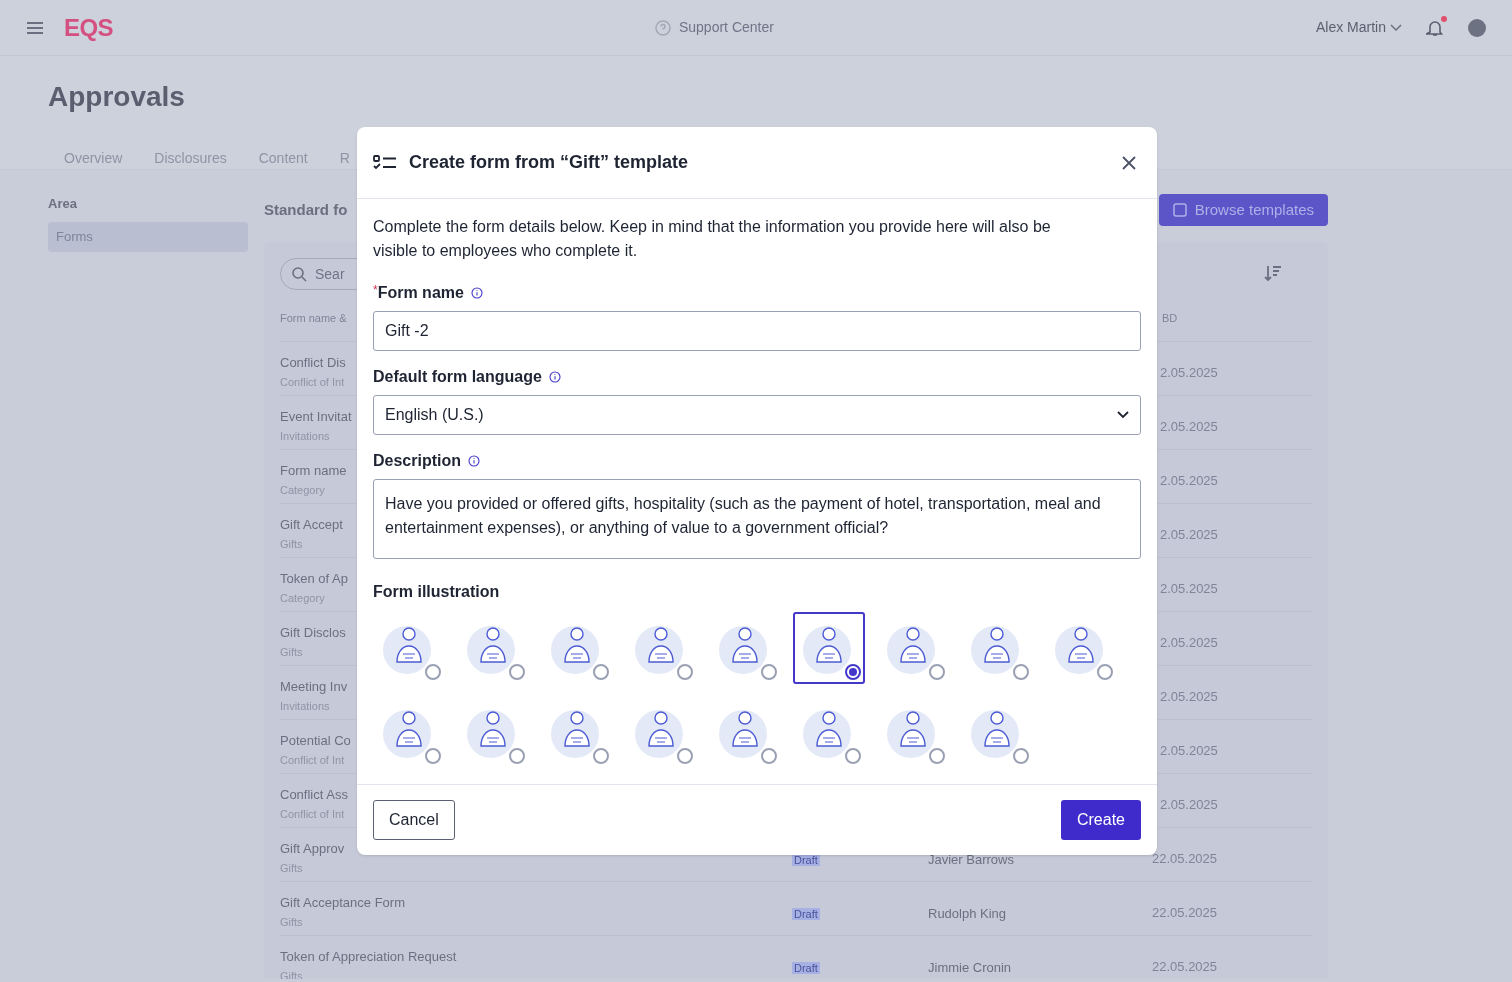 The width and height of the screenshot is (1512, 982). Describe the element at coordinates (662, 27) in the screenshot. I see `help-icon` at that location.